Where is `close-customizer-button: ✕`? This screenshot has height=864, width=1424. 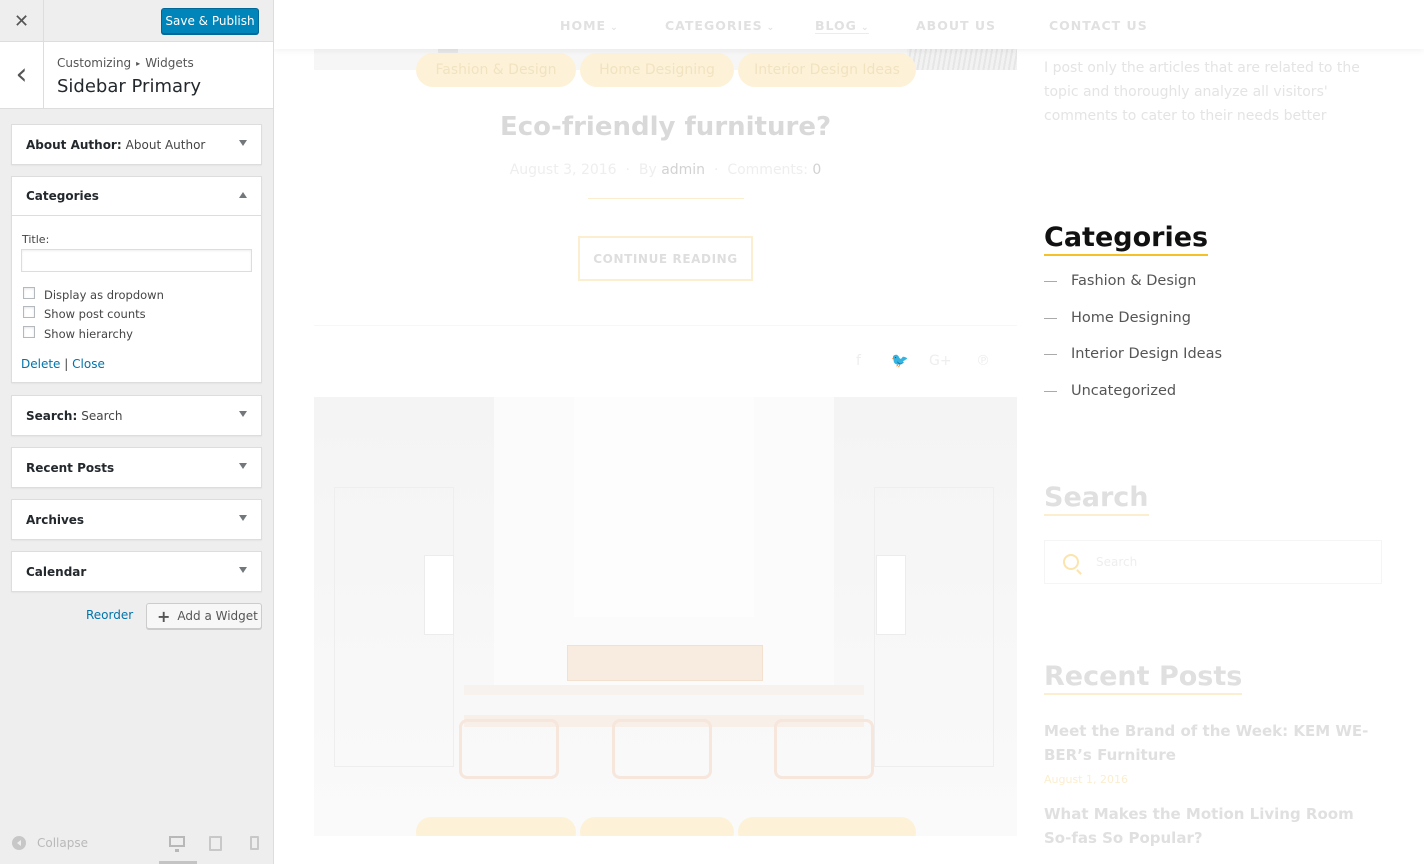 close-customizer-button: ✕ is located at coordinates (22, 21).